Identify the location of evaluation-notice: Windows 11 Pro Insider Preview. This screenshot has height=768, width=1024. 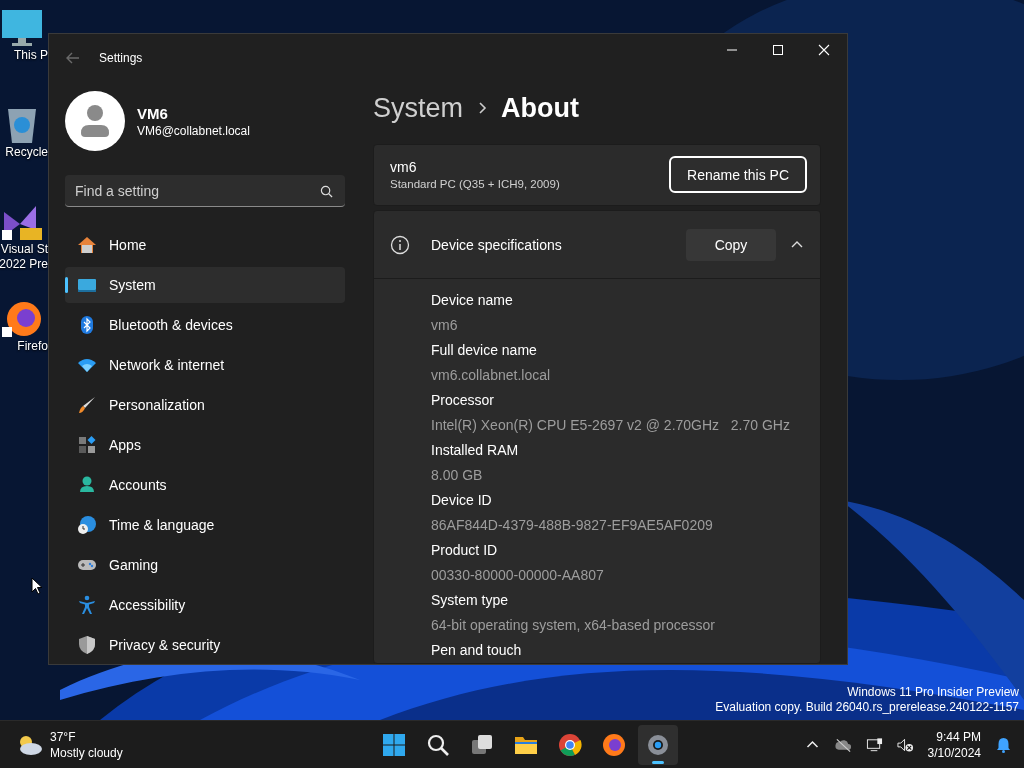
(933, 692).